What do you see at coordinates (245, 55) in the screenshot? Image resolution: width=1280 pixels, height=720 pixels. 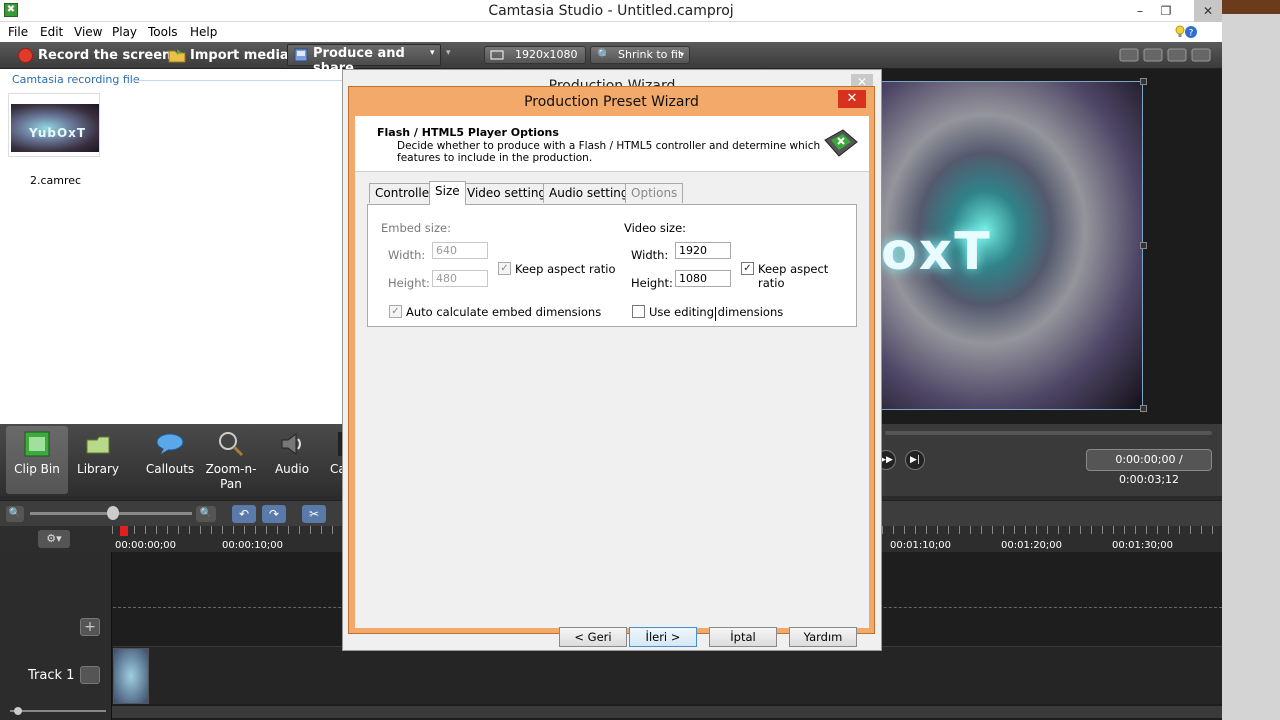 I see `import-media-button: Import media ▾` at bounding box center [245, 55].